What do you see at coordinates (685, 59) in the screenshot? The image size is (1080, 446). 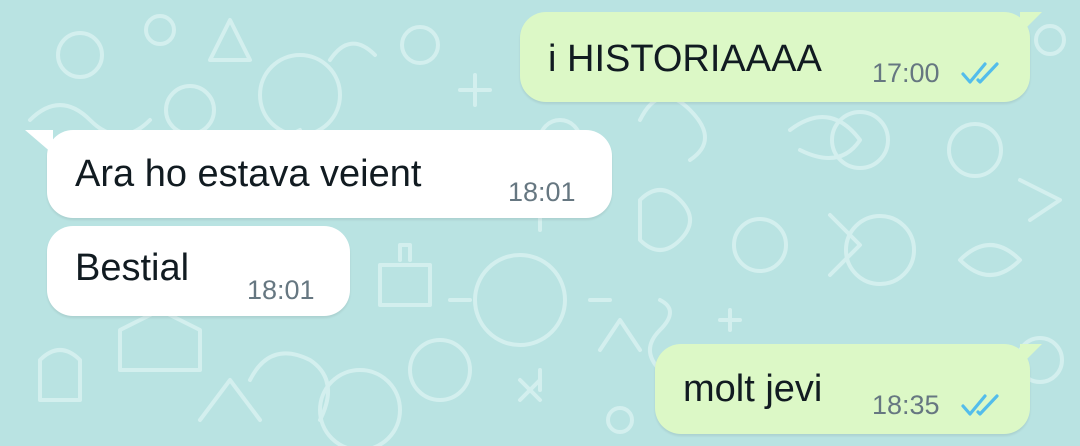 I see `message-text: i HISTORIAAAA` at bounding box center [685, 59].